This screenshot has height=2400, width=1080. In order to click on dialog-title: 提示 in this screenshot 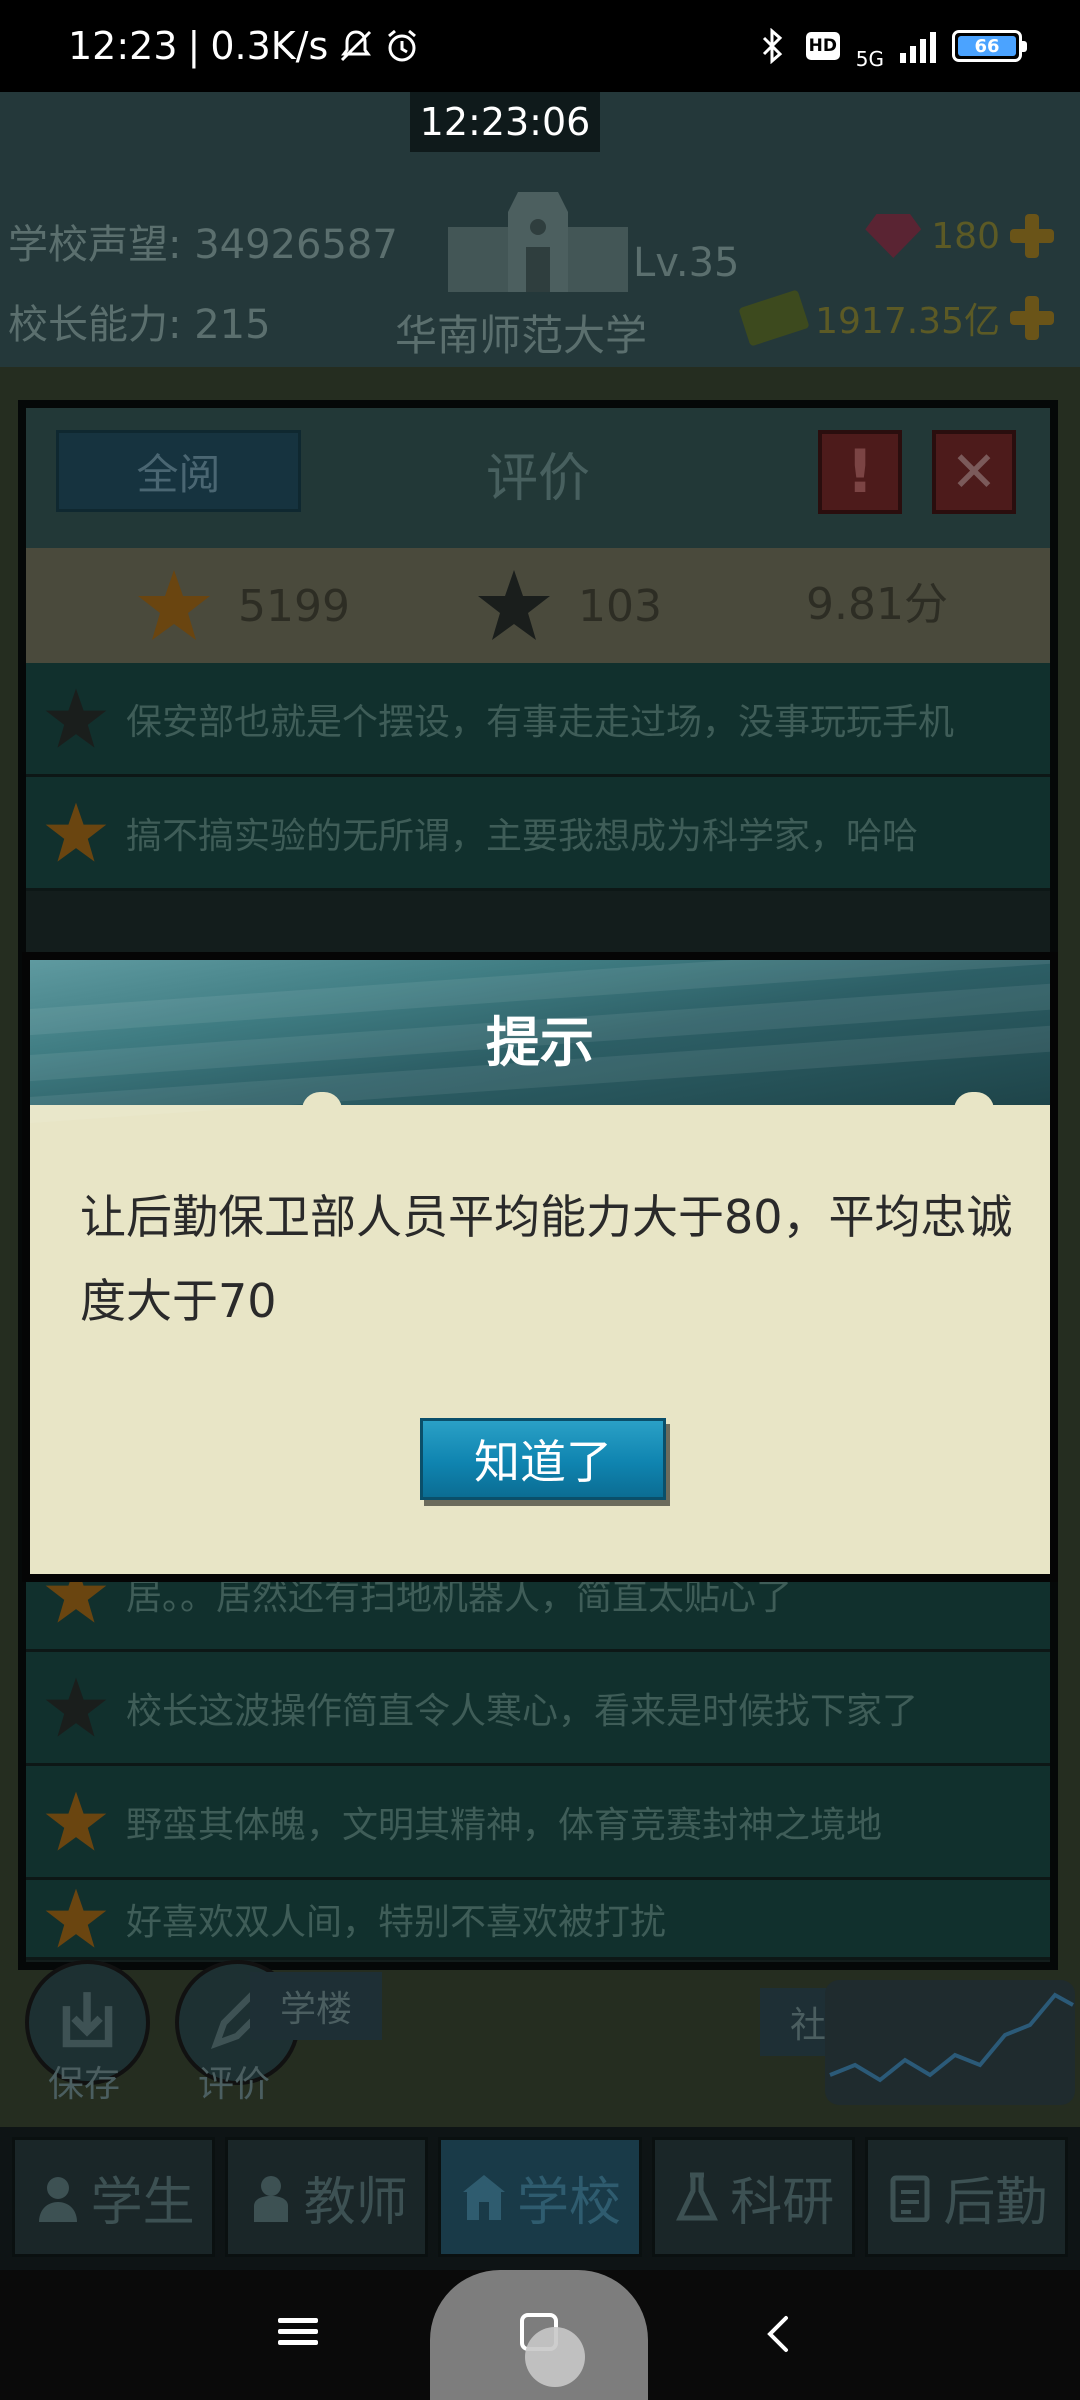, I will do `click(540, 1042)`.